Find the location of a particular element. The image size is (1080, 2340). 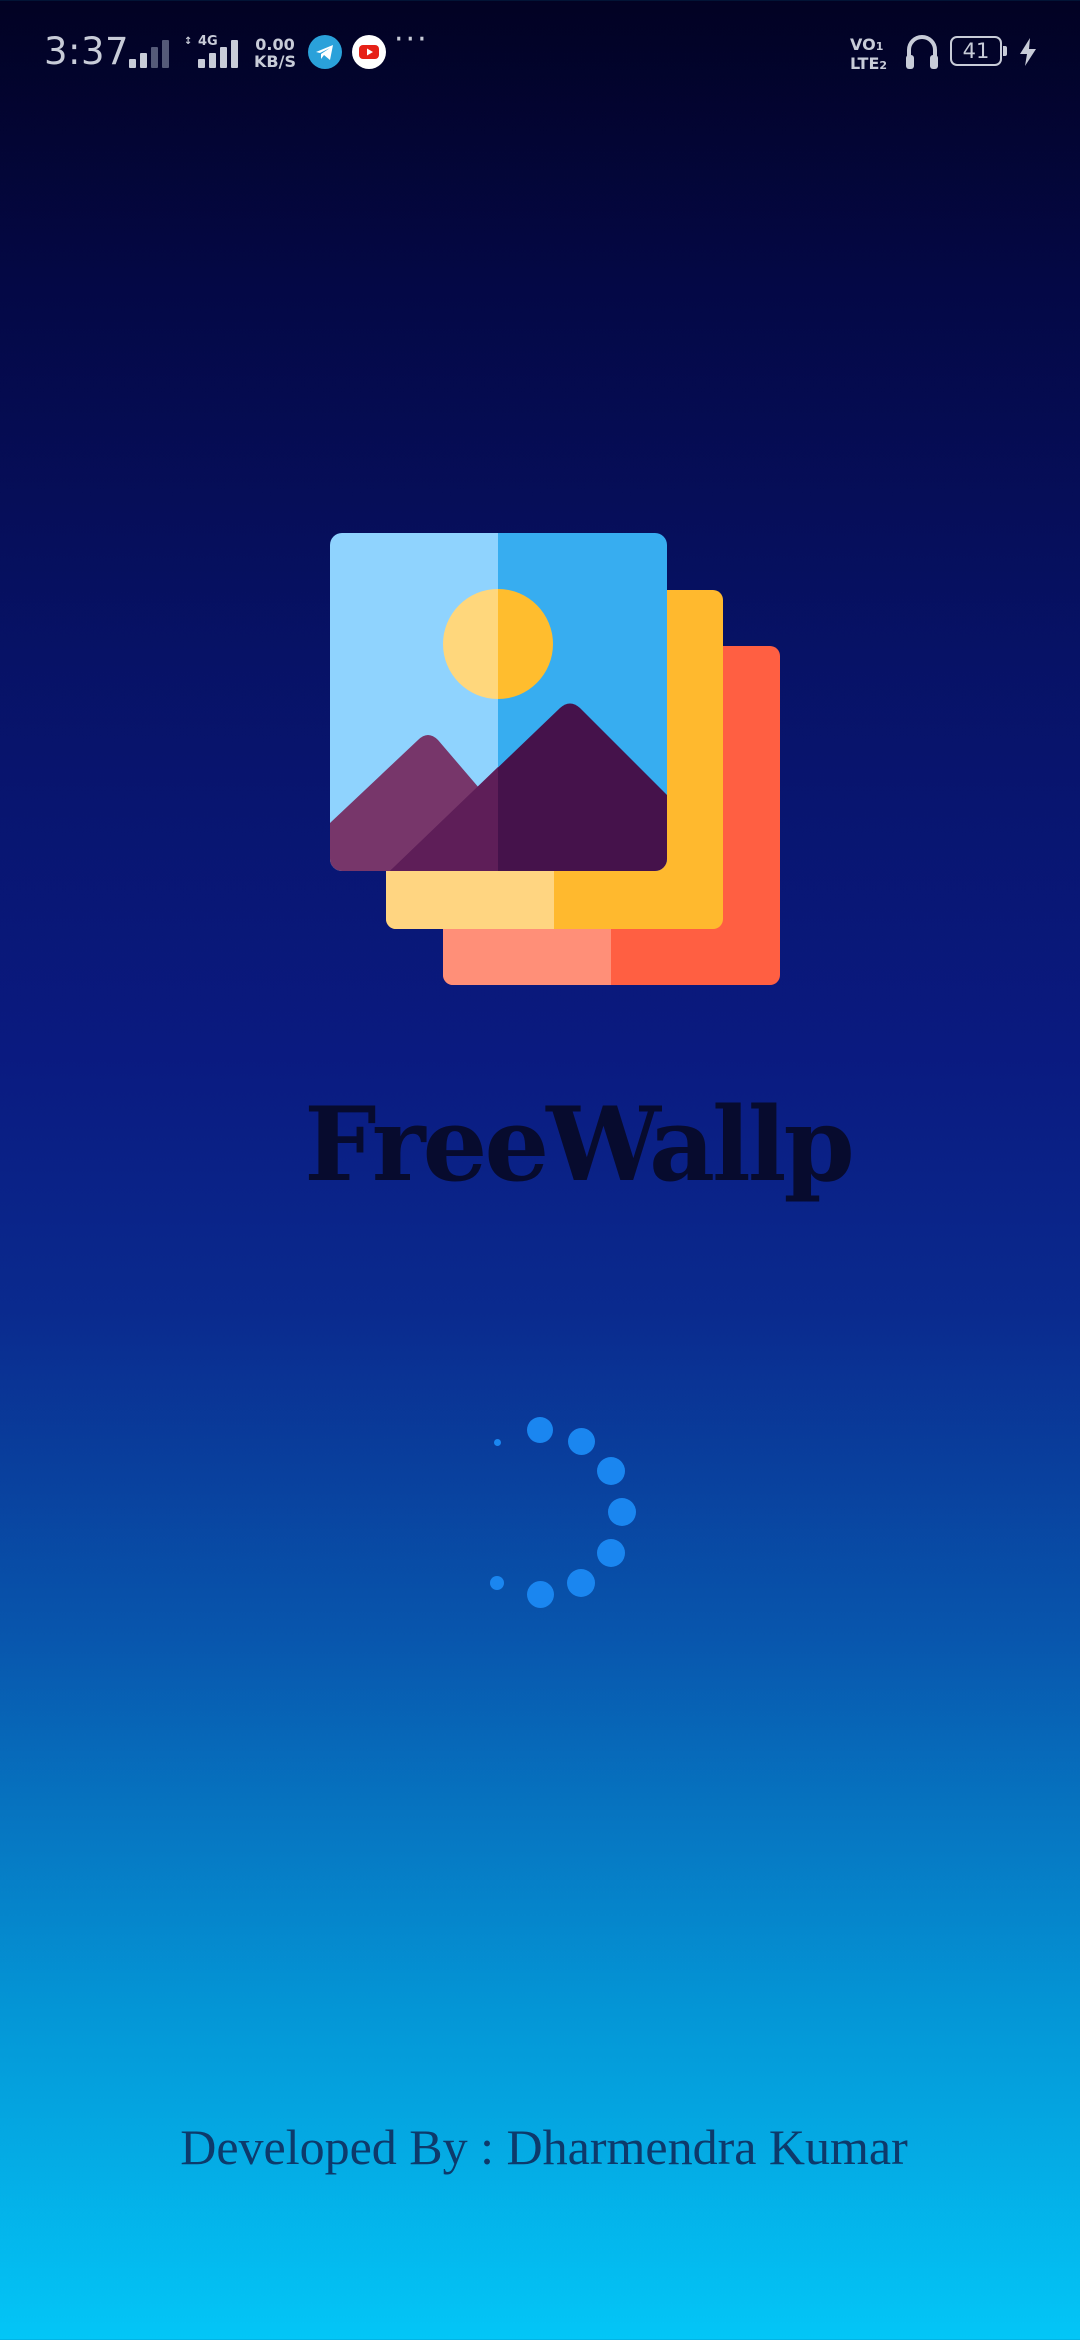

signal-strength-icon-sim2 is located at coordinates (218, 53).